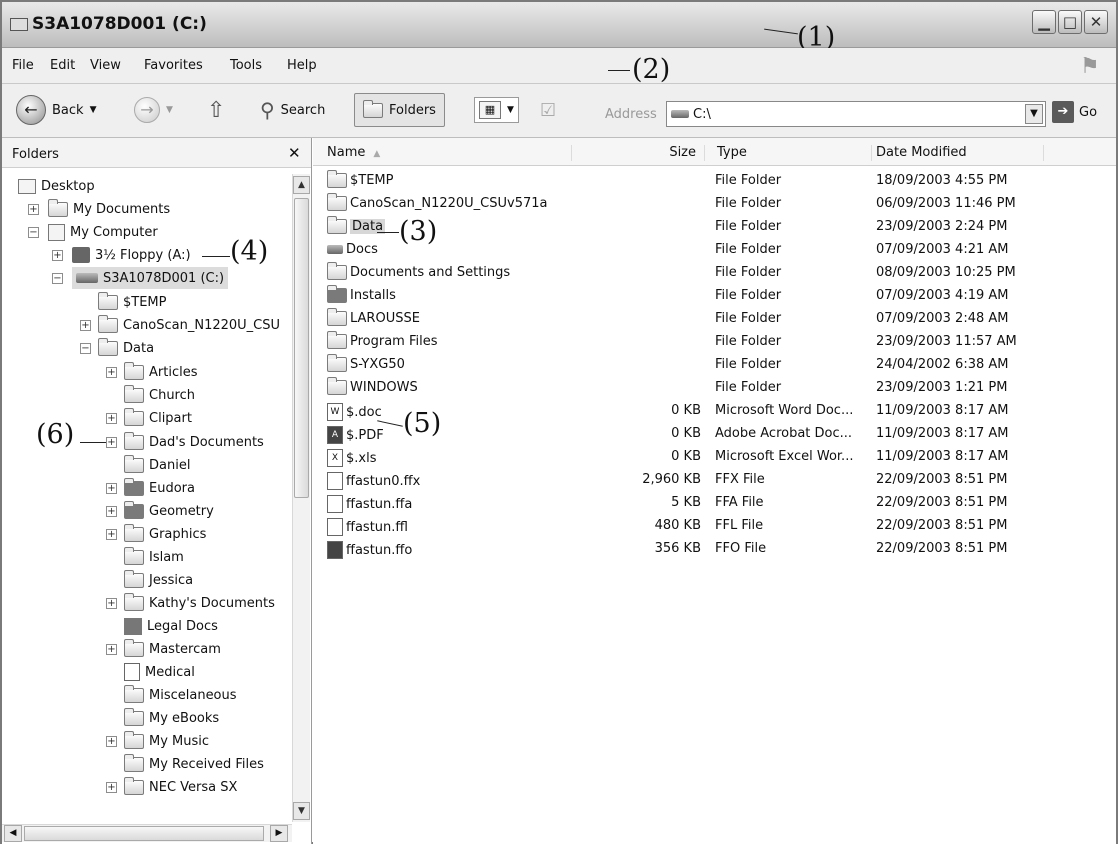 This screenshot has width=1118, height=844. I want to click on forward-dropdown-icon: ▼, so click(169, 110).